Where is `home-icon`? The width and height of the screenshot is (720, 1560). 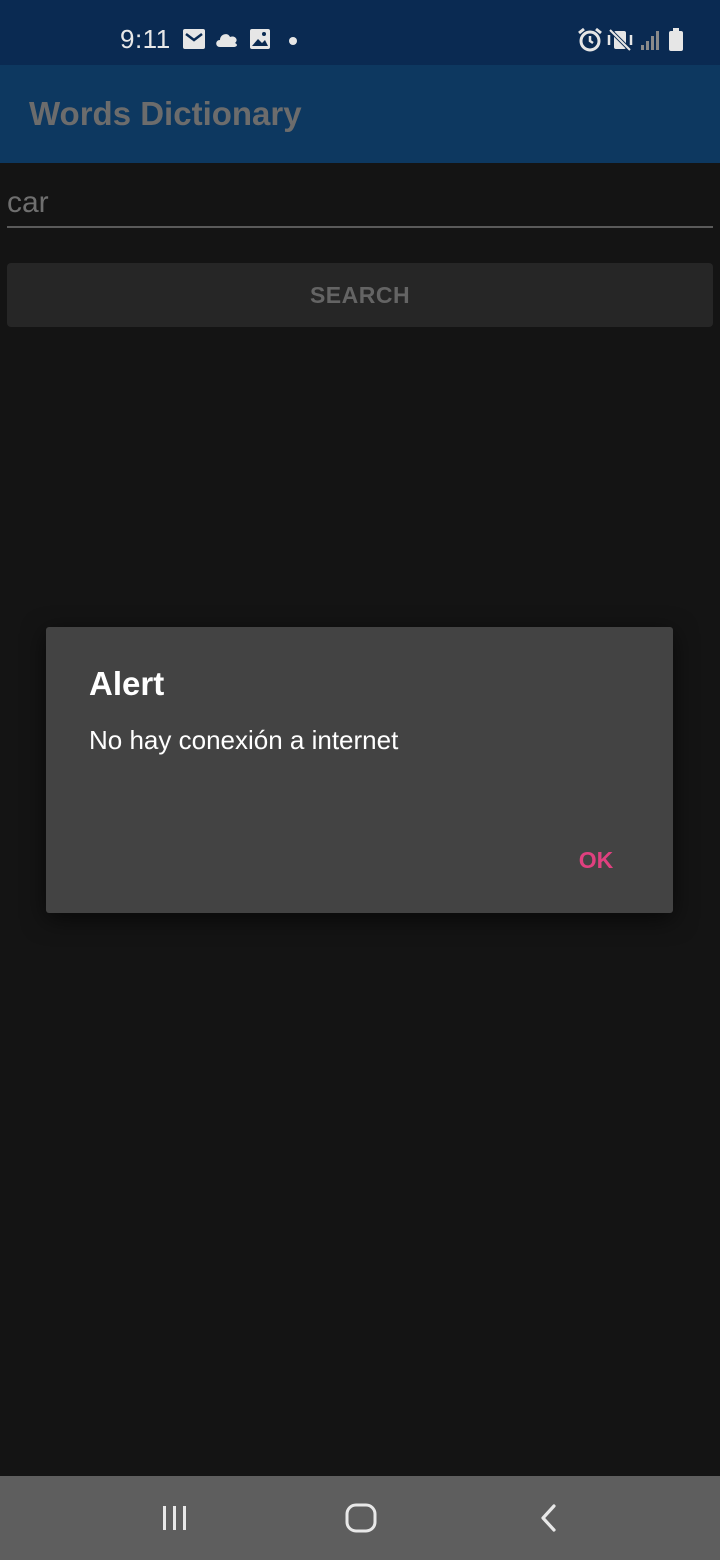 home-icon is located at coordinates (361, 1518).